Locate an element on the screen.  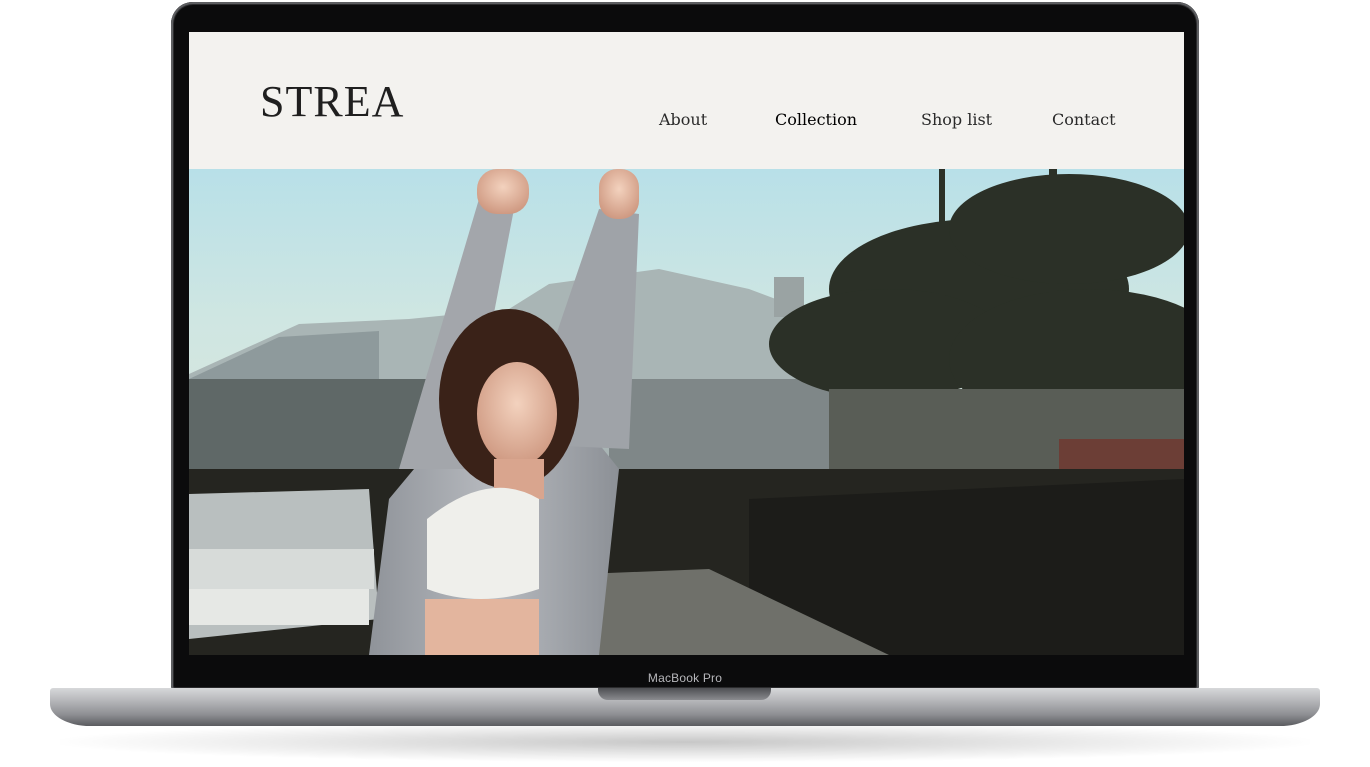
device-label: MacBook Pro is located at coordinates (685, 678).